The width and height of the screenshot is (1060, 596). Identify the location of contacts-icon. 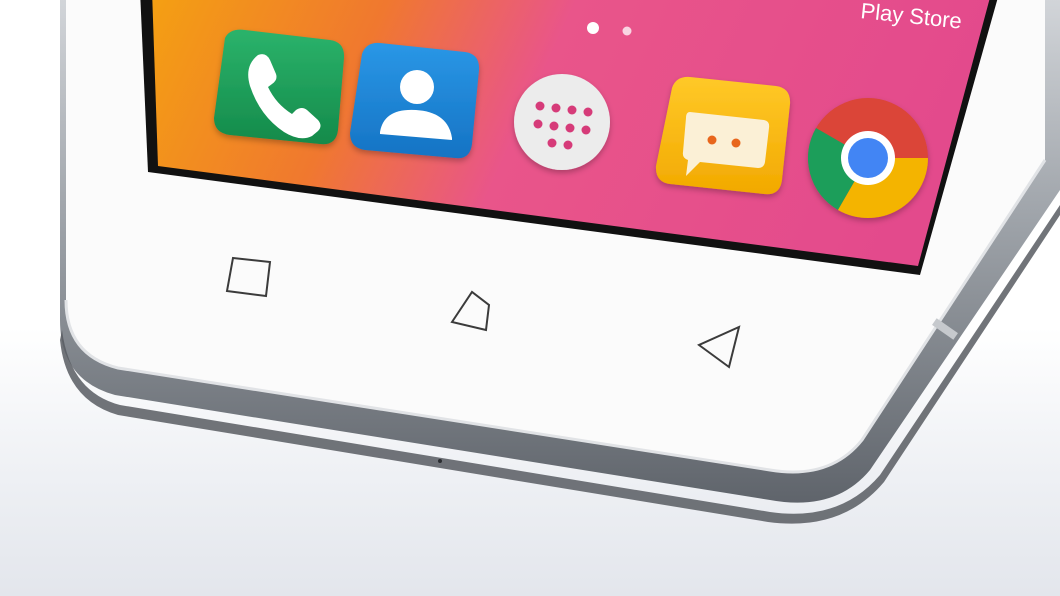
(415, 100).